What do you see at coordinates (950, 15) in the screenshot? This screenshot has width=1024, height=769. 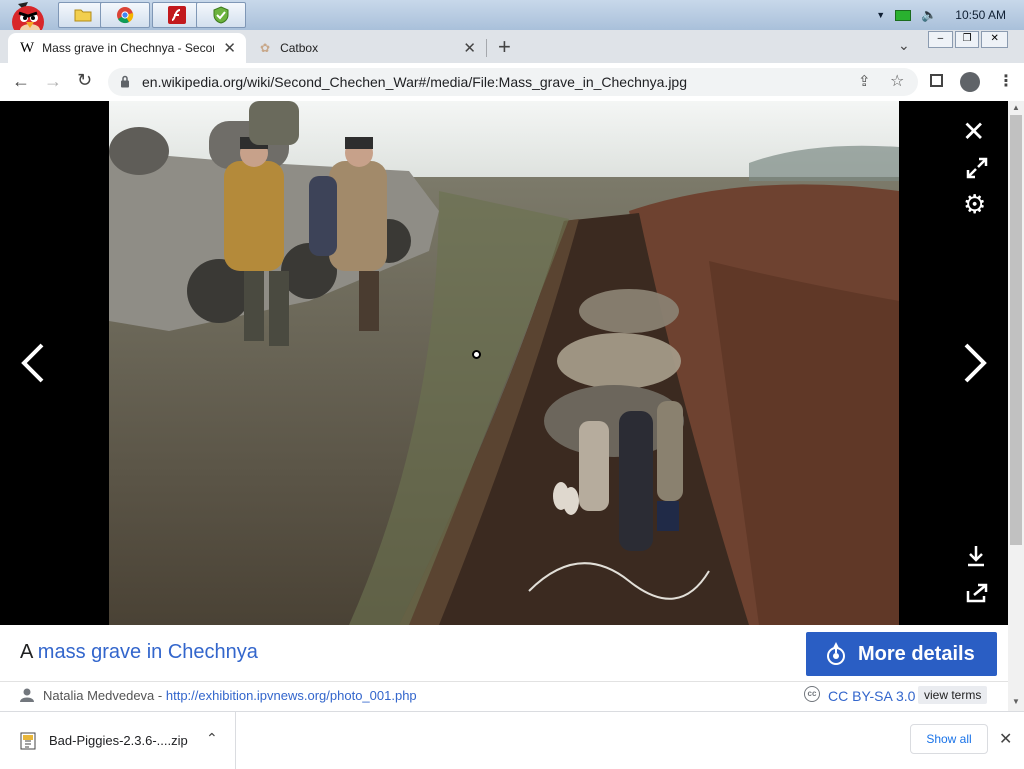 I see `system-tray: ▼ 🔈 10:50 AM` at bounding box center [950, 15].